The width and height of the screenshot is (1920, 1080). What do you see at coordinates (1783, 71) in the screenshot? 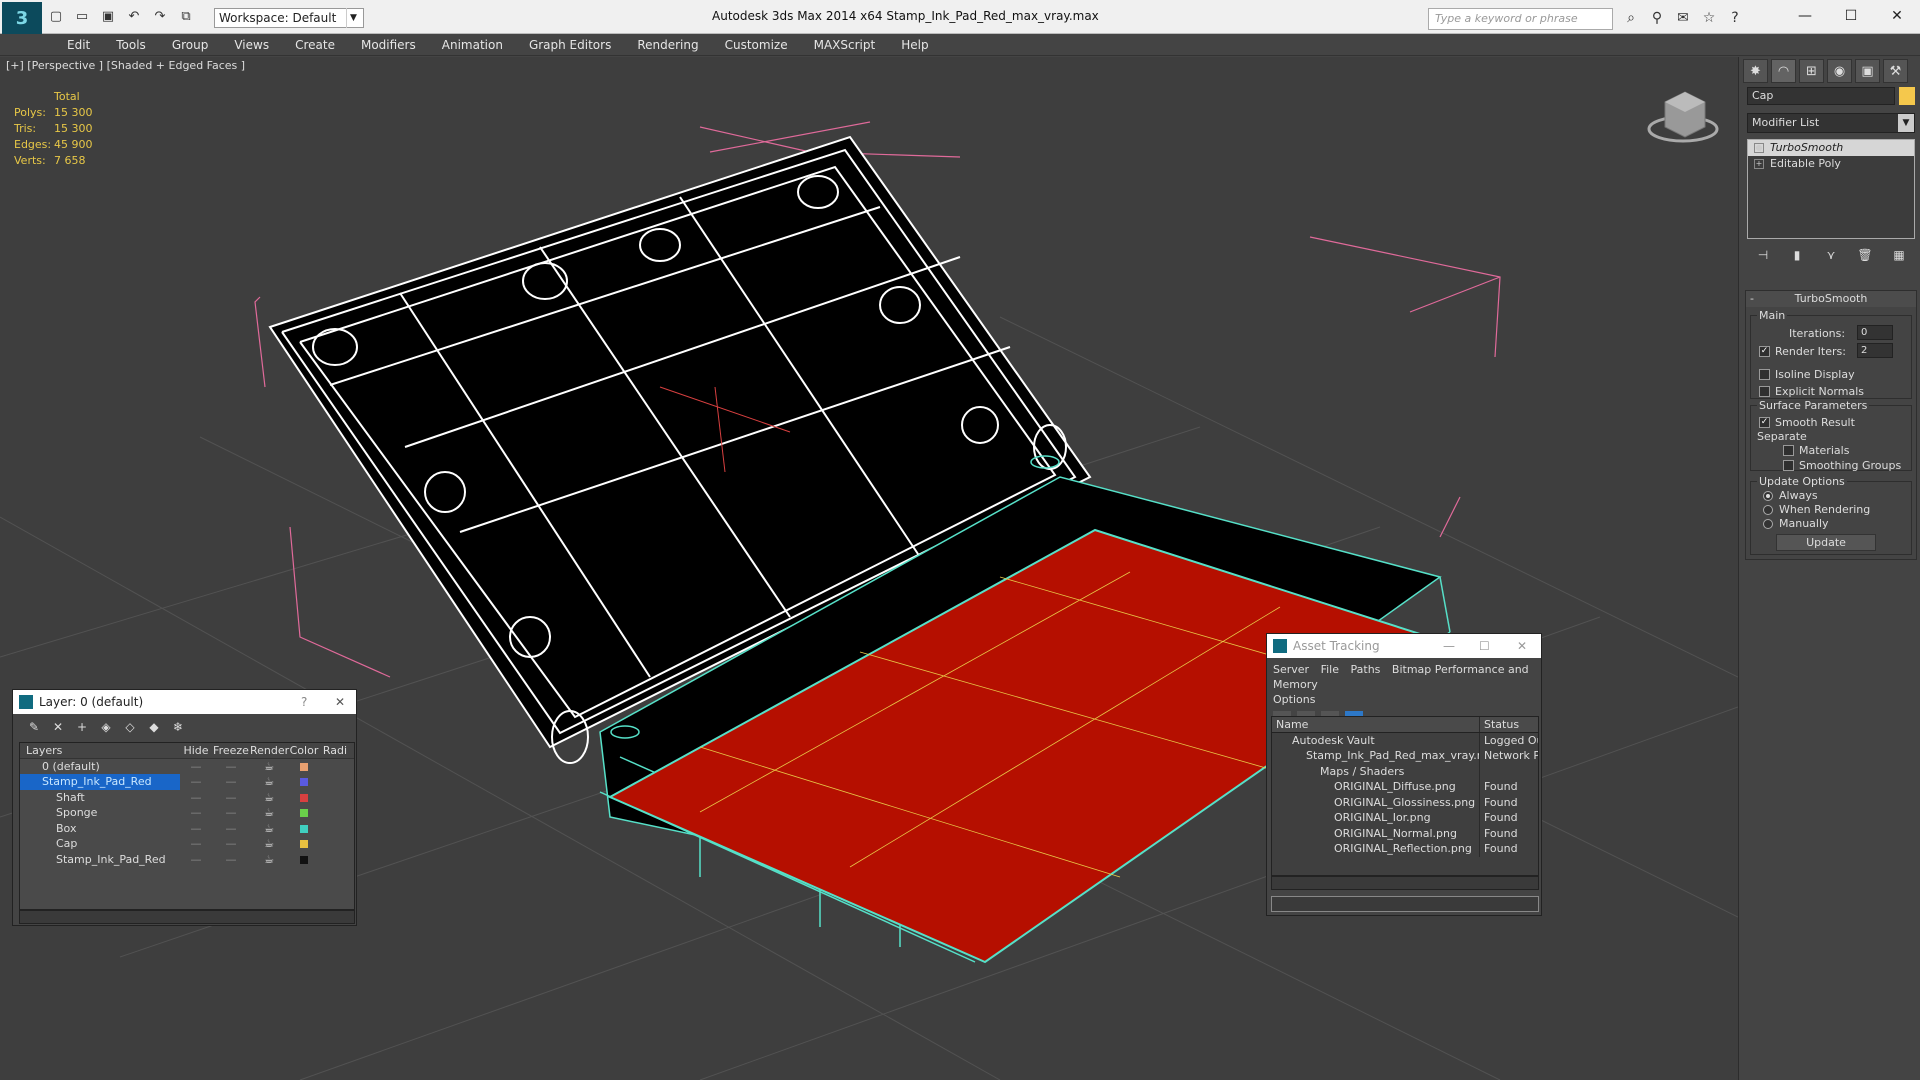
I see `modify-tab-icon: ◠` at bounding box center [1783, 71].